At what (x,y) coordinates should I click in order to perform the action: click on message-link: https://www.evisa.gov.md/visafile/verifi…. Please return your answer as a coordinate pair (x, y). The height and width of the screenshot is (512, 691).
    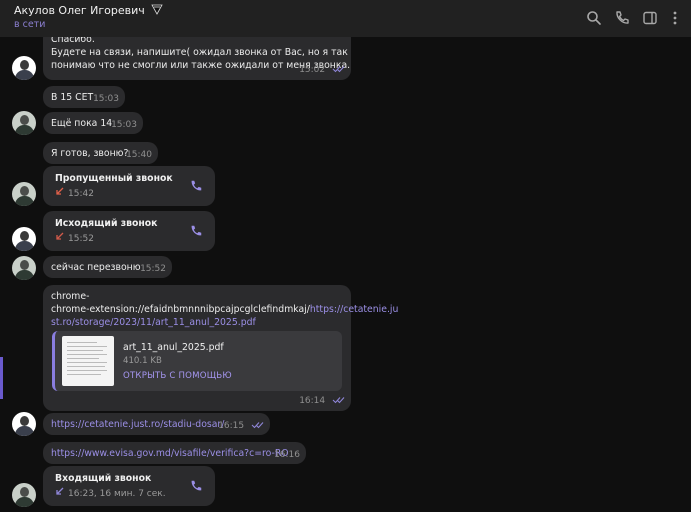
    Looking at the image, I should click on (170, 453).